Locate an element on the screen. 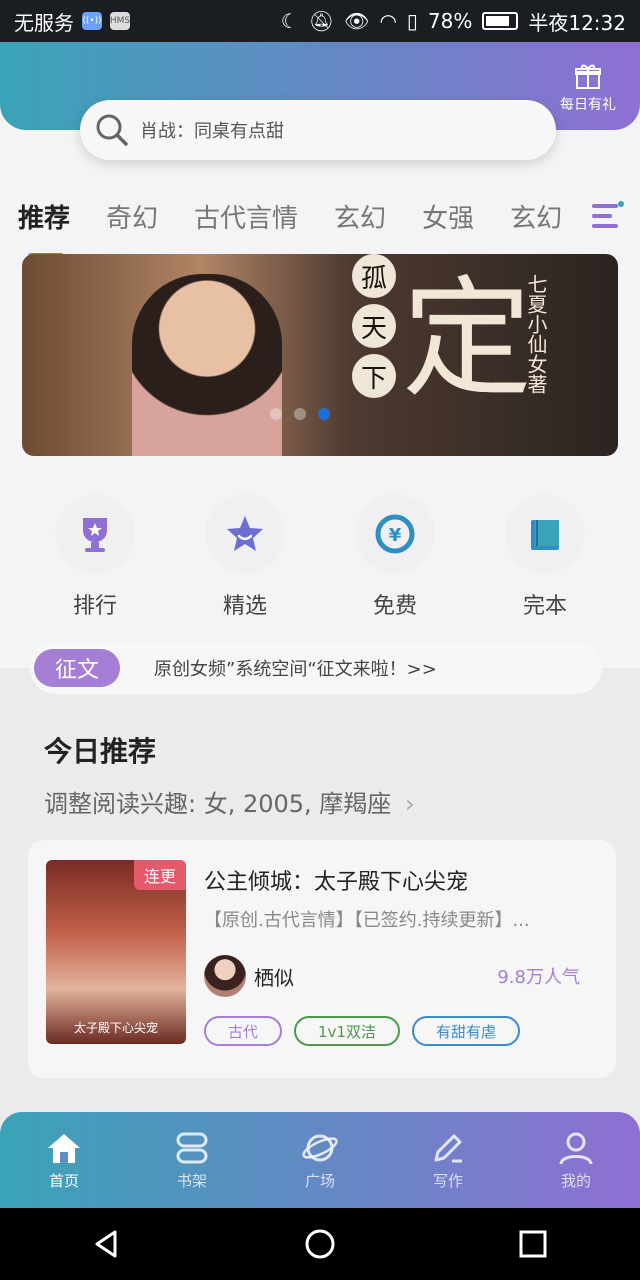 The image size is (640, 1280). home-icon is located at coordinates (64, 1148).